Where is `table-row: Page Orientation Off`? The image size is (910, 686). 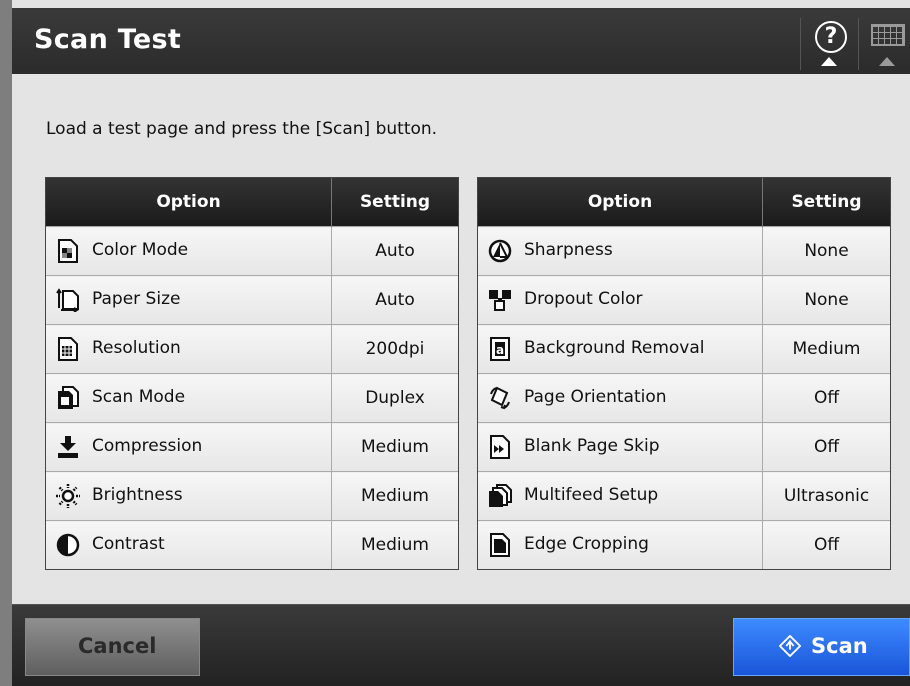 table-row: Page Orientation Off is located at coordinates (684, 398).